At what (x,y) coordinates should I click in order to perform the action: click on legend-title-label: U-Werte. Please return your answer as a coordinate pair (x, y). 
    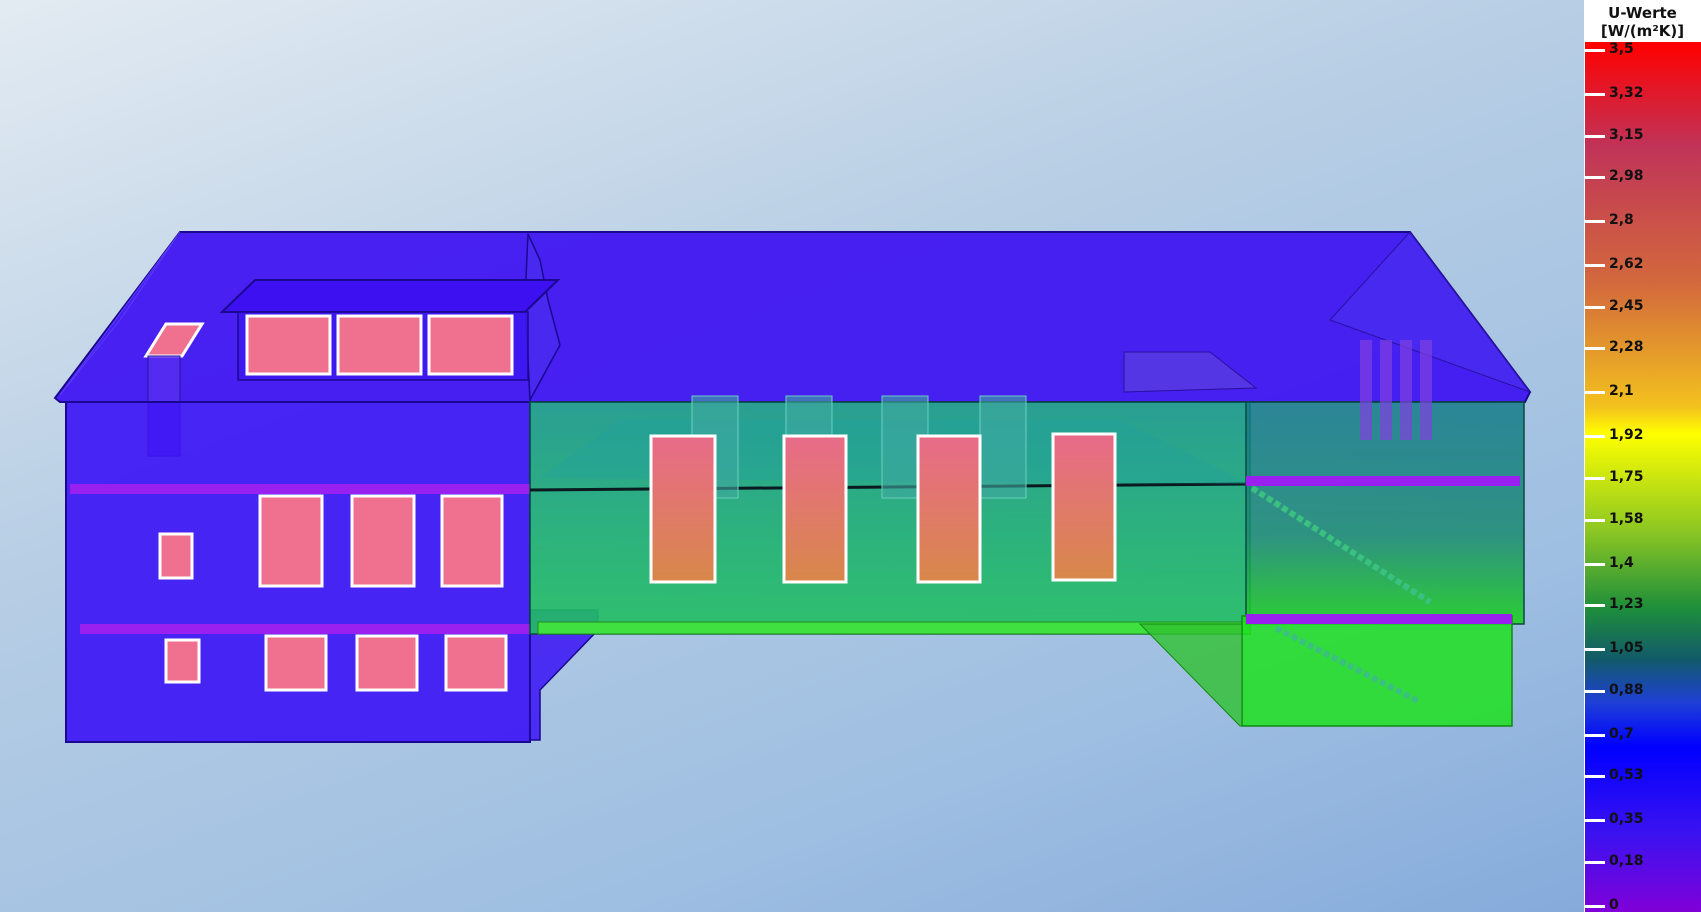
    Looking at the image, I should click on (1642, 13).